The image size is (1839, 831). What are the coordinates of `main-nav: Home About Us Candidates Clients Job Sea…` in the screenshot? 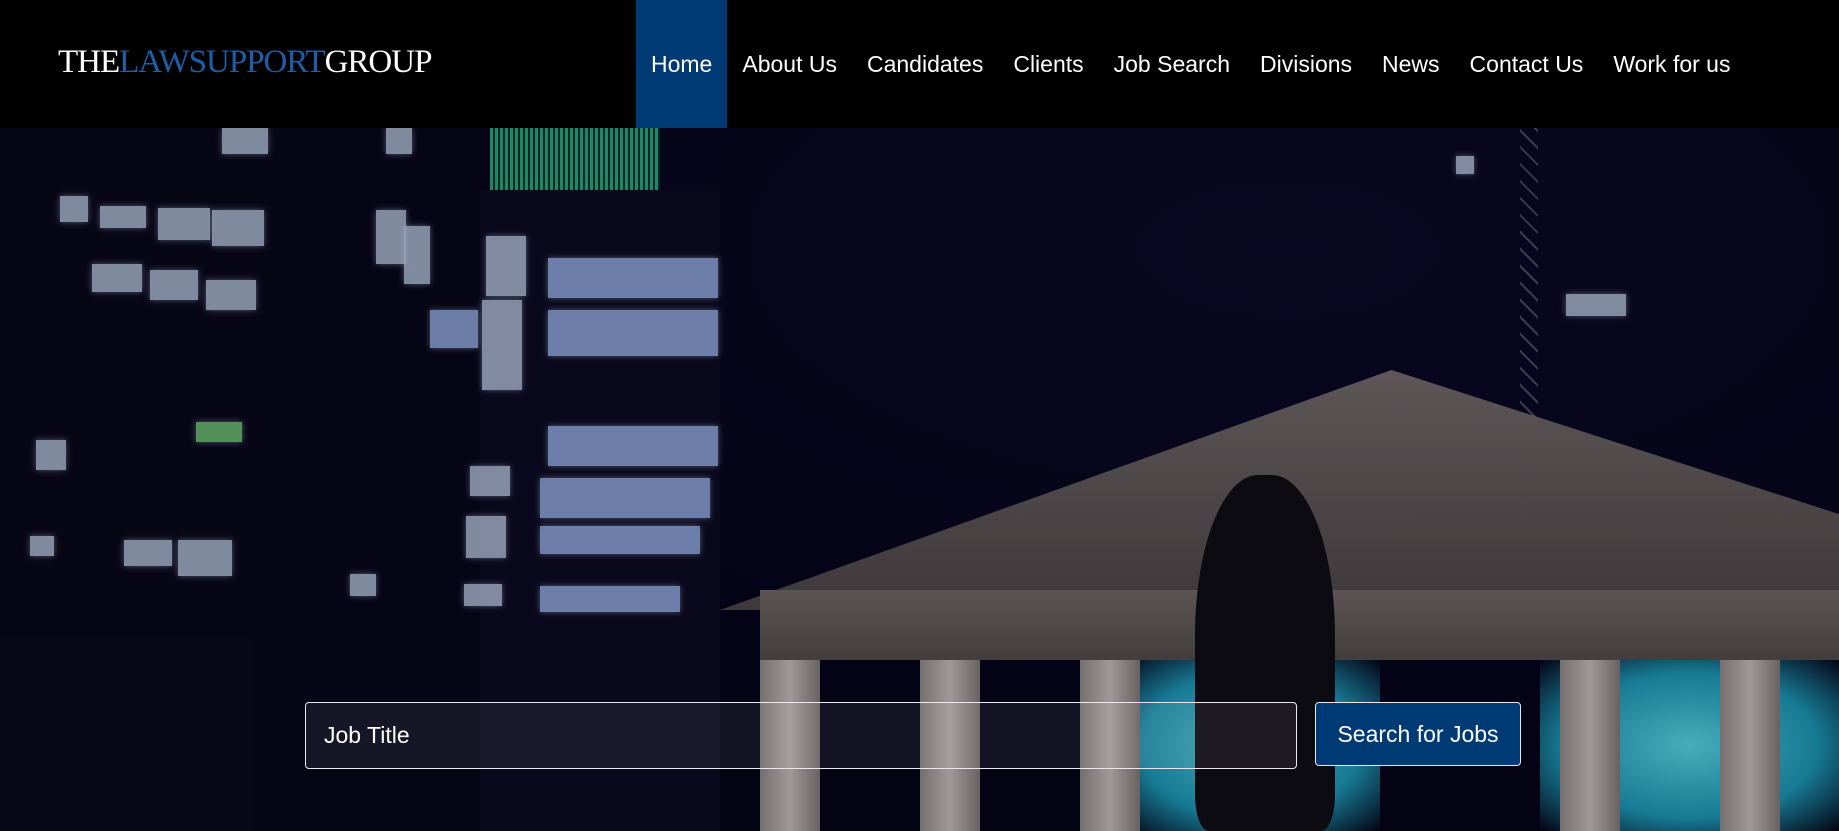 It's located at (1190, 64).